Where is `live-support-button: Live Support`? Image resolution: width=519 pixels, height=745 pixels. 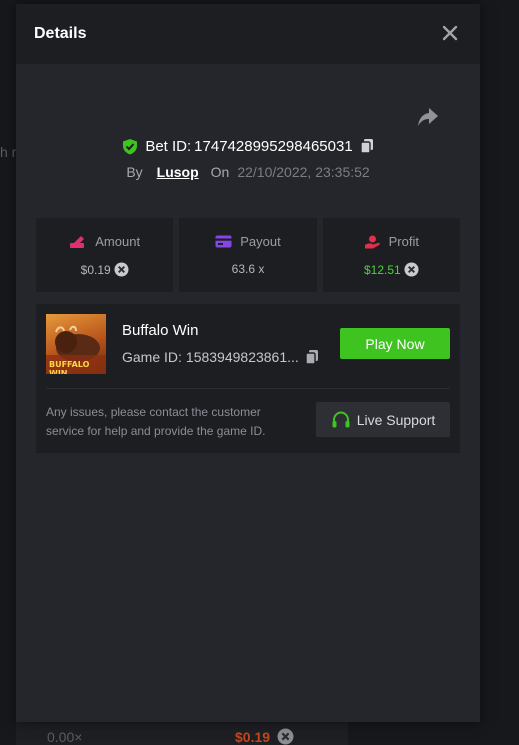 live-support-button: Live Support is located at coordinates (383, 419).